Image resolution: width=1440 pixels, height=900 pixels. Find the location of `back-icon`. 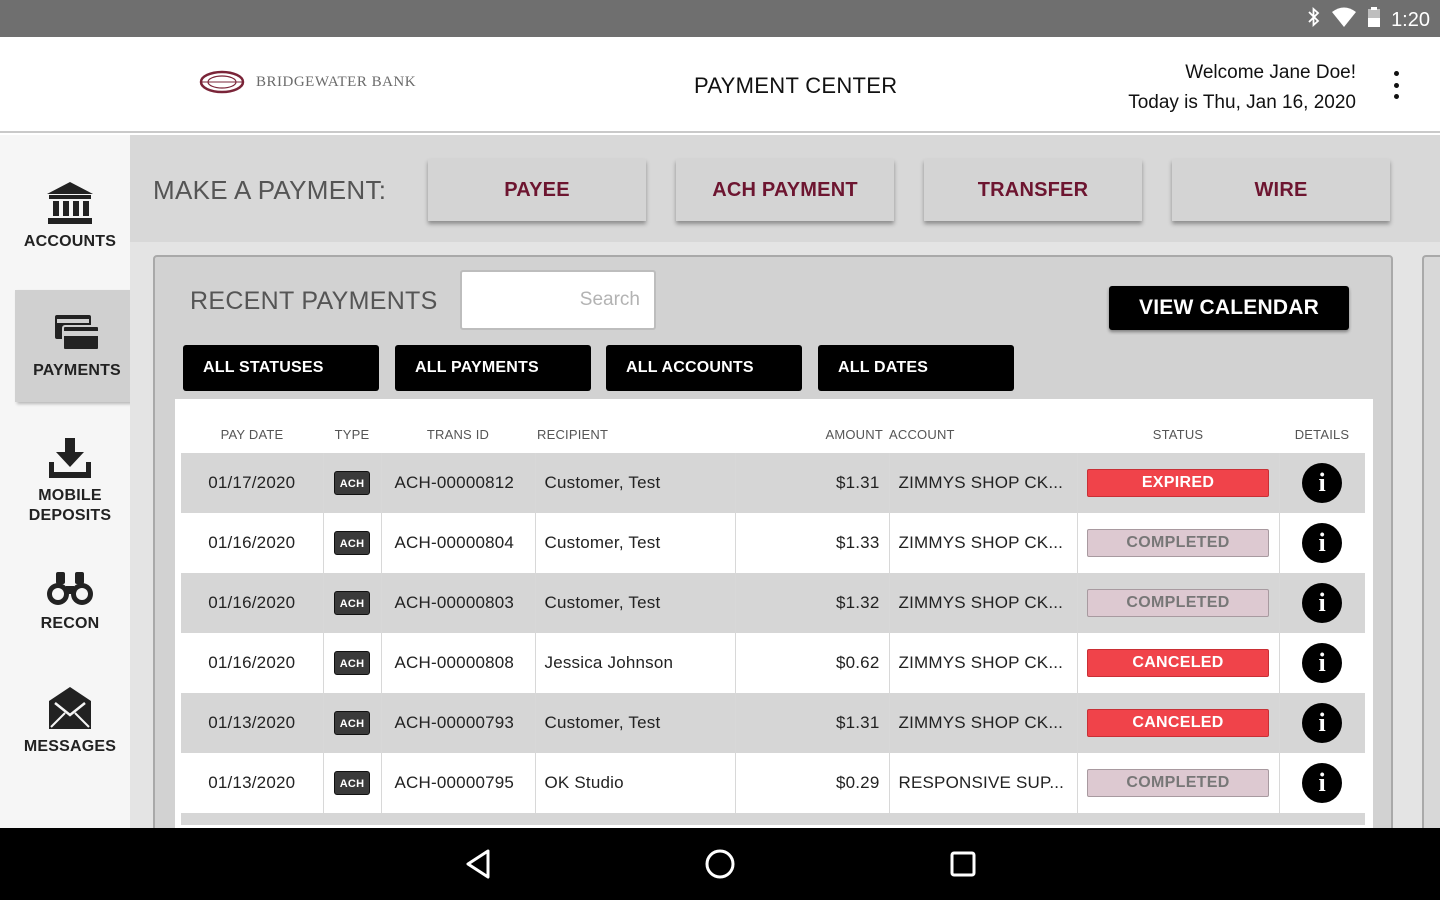

back-icon is located at coordinates (478, 864).